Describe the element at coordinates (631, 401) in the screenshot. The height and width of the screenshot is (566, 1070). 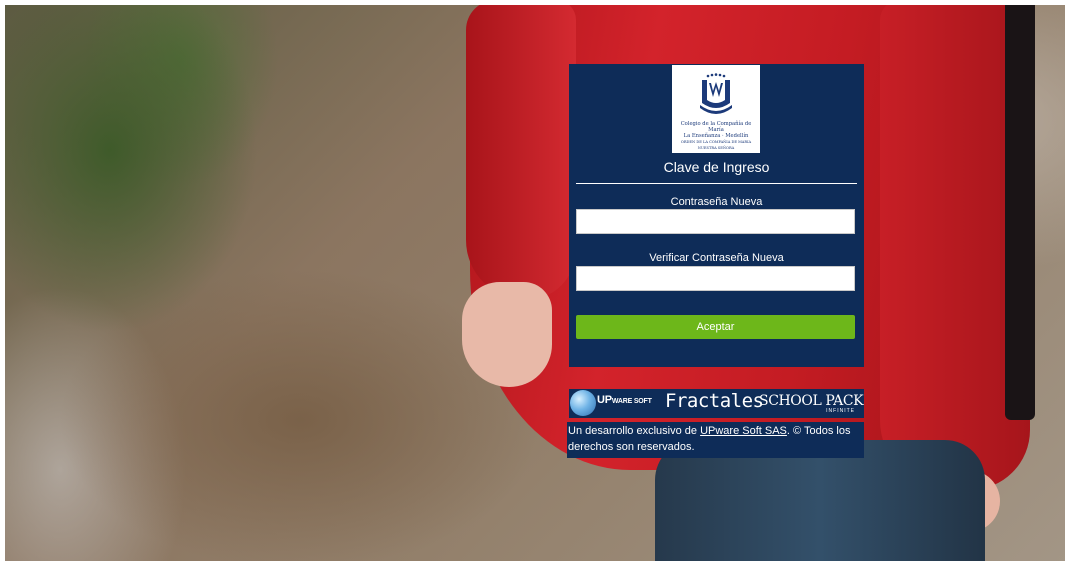
I see `upware-logo-sub: WARE SOFT` at that location.